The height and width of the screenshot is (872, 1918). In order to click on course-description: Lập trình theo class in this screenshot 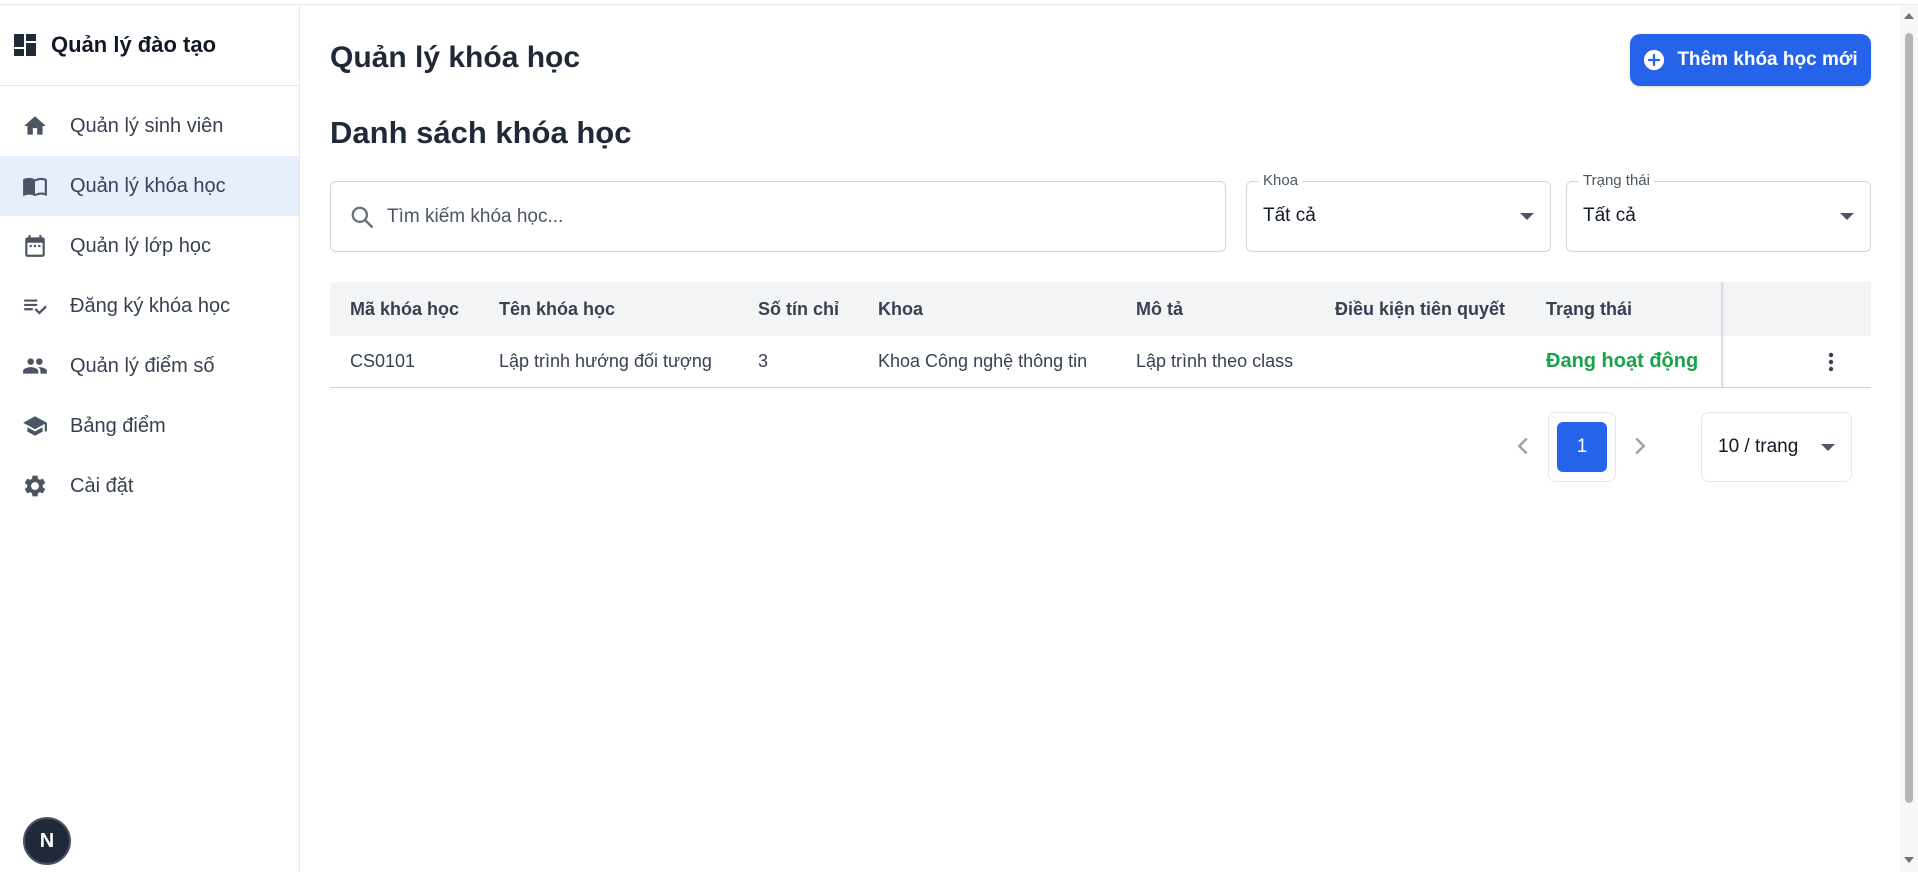, I will do `click(1215, 361)`.